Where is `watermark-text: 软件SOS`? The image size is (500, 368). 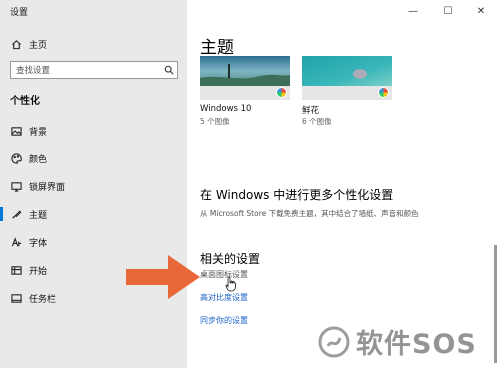 watermark-text: 软件SOS is located at coordinates (416, 344).